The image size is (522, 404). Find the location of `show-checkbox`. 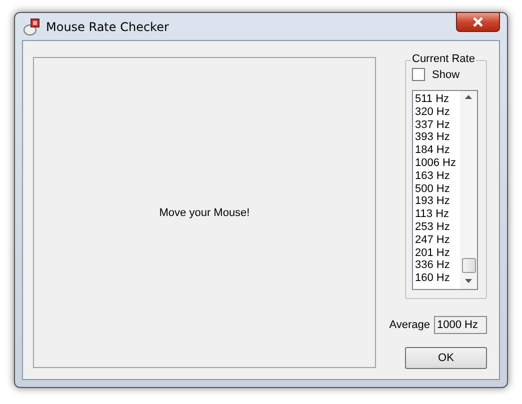

show-checkbox is located at coordinates (418, 74).